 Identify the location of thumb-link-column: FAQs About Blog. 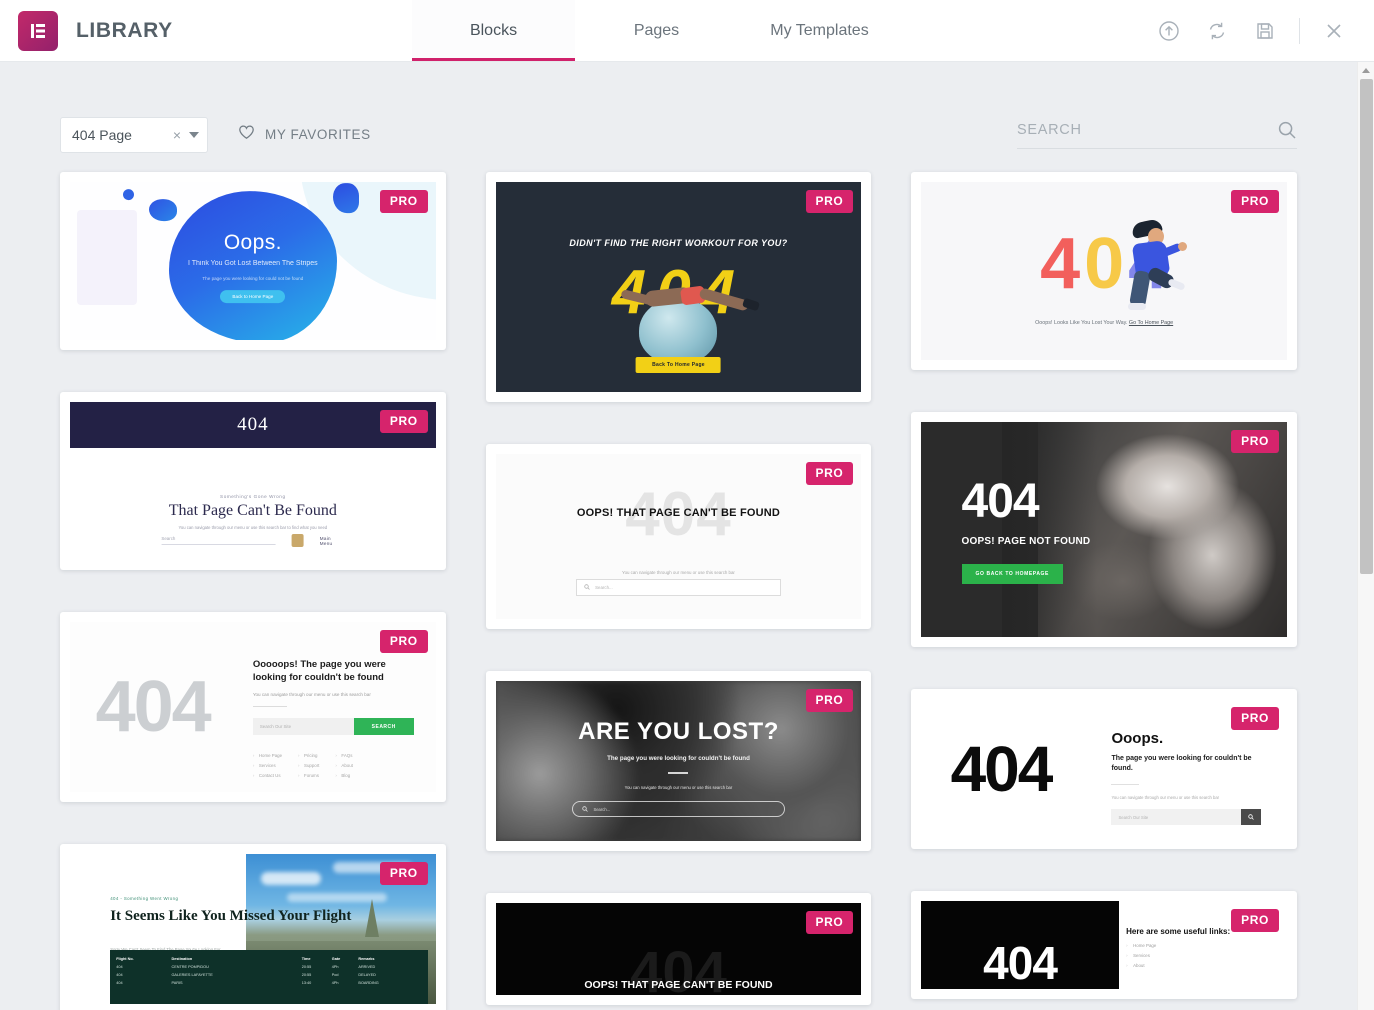
(343, 768).